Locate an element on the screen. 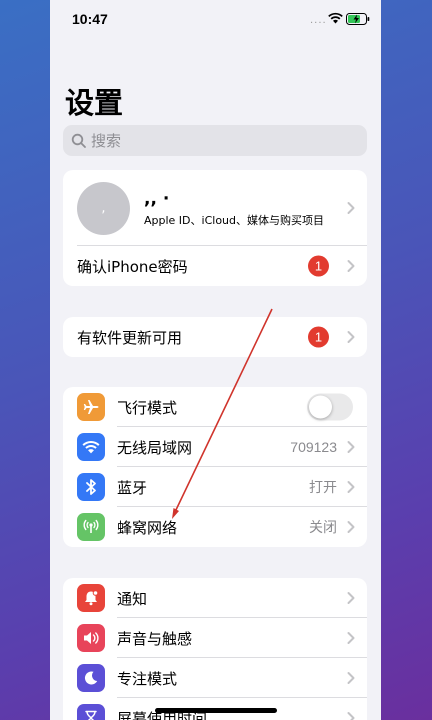 The image size is (432, 720). software-update-group: 有软件更新可用 1 is located at coordinates (215, 337).